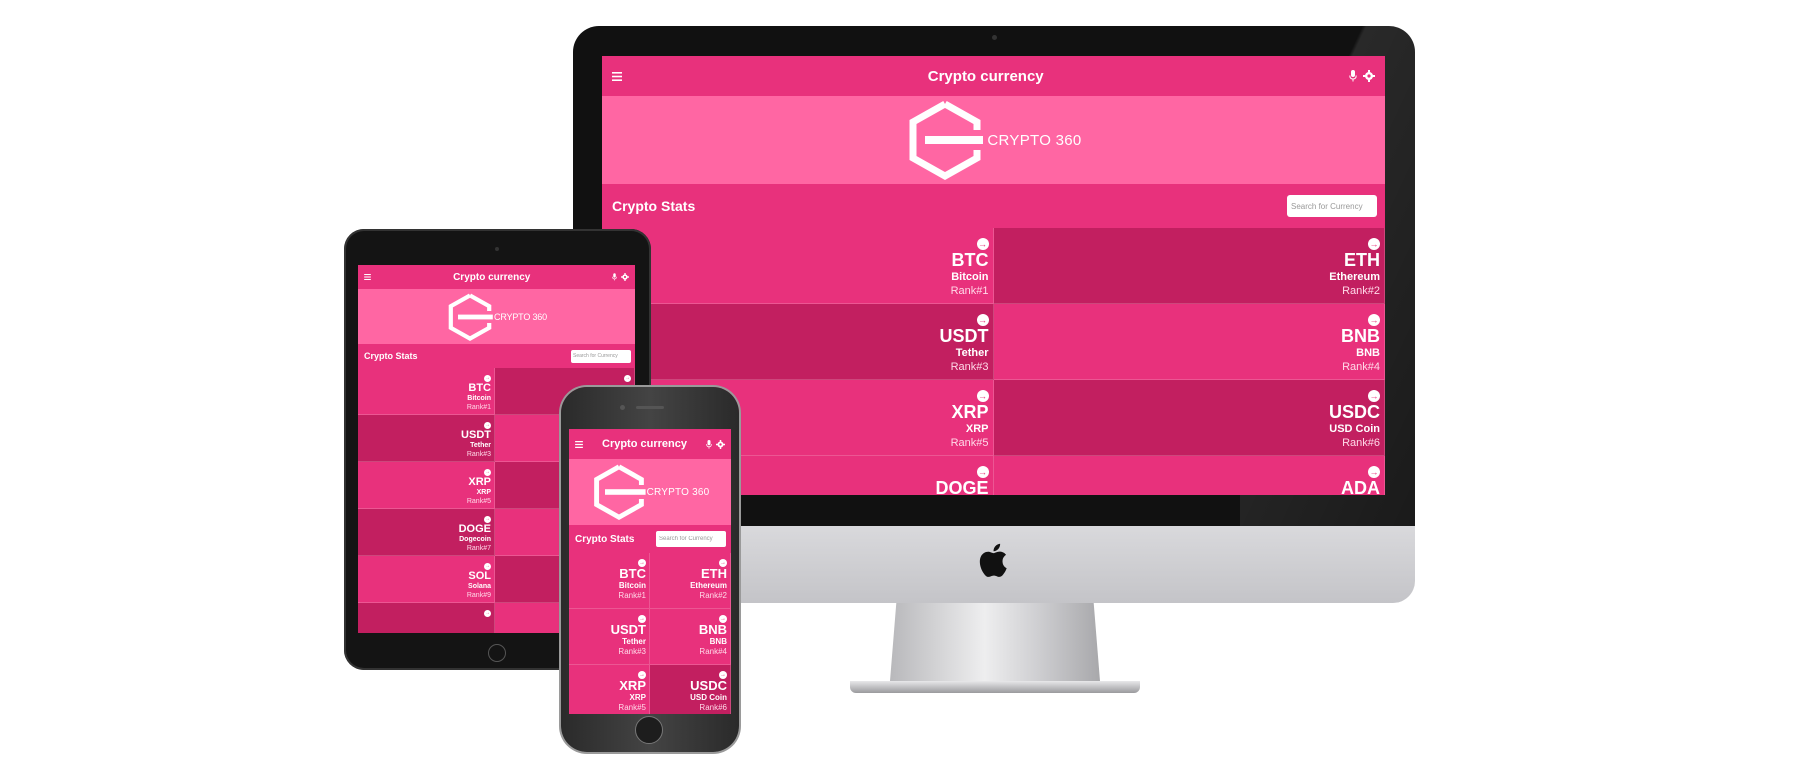  I want to click on apple-logo-icon, so click(996, 561).